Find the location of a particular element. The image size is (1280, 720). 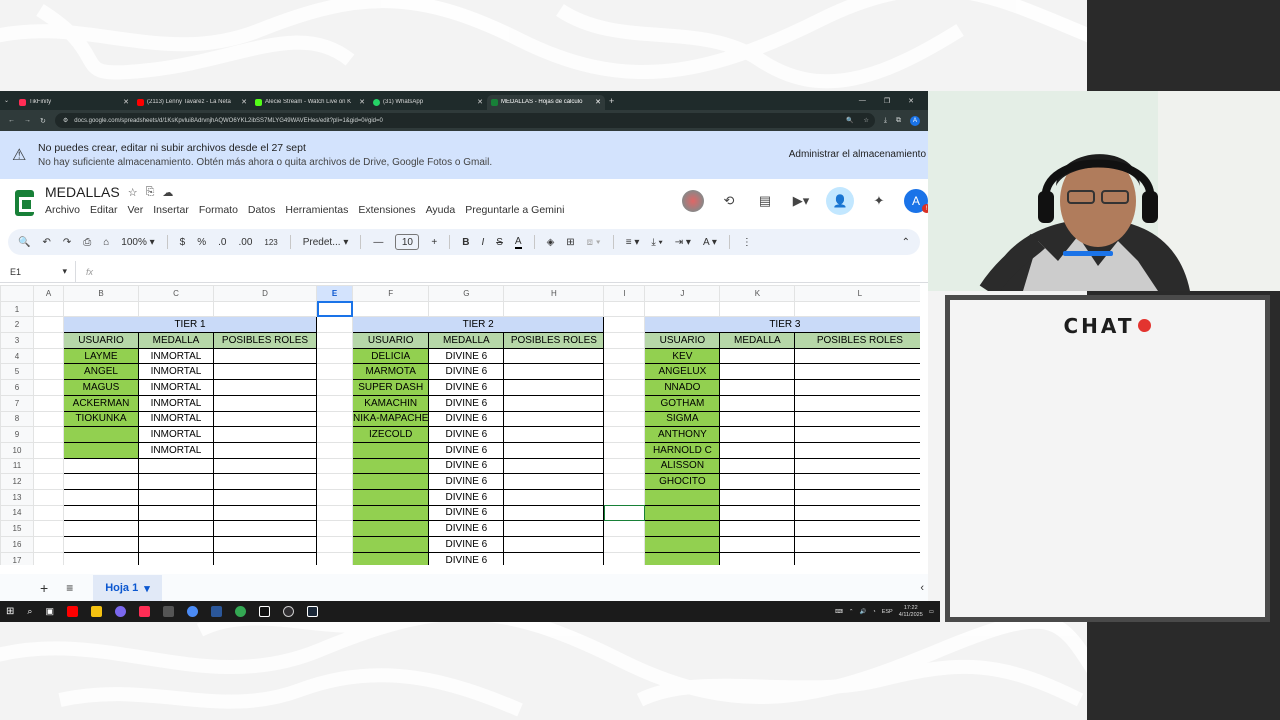

notifications-icon: ▭ is located at coordinates (931, 612).